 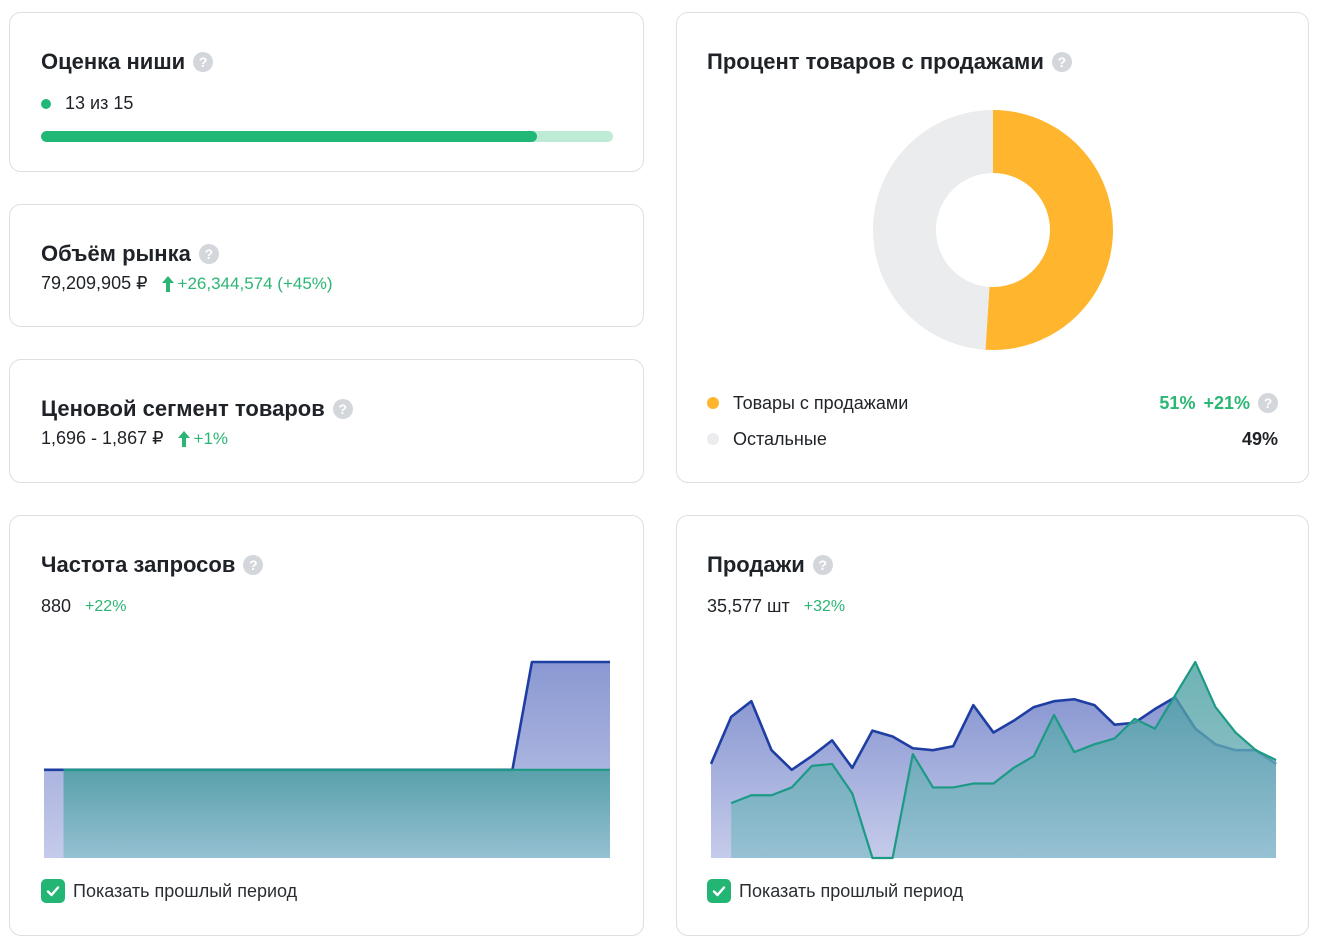 I want to click on queries-show-previous: Показать прошлый период, so click(x=169, y=891).